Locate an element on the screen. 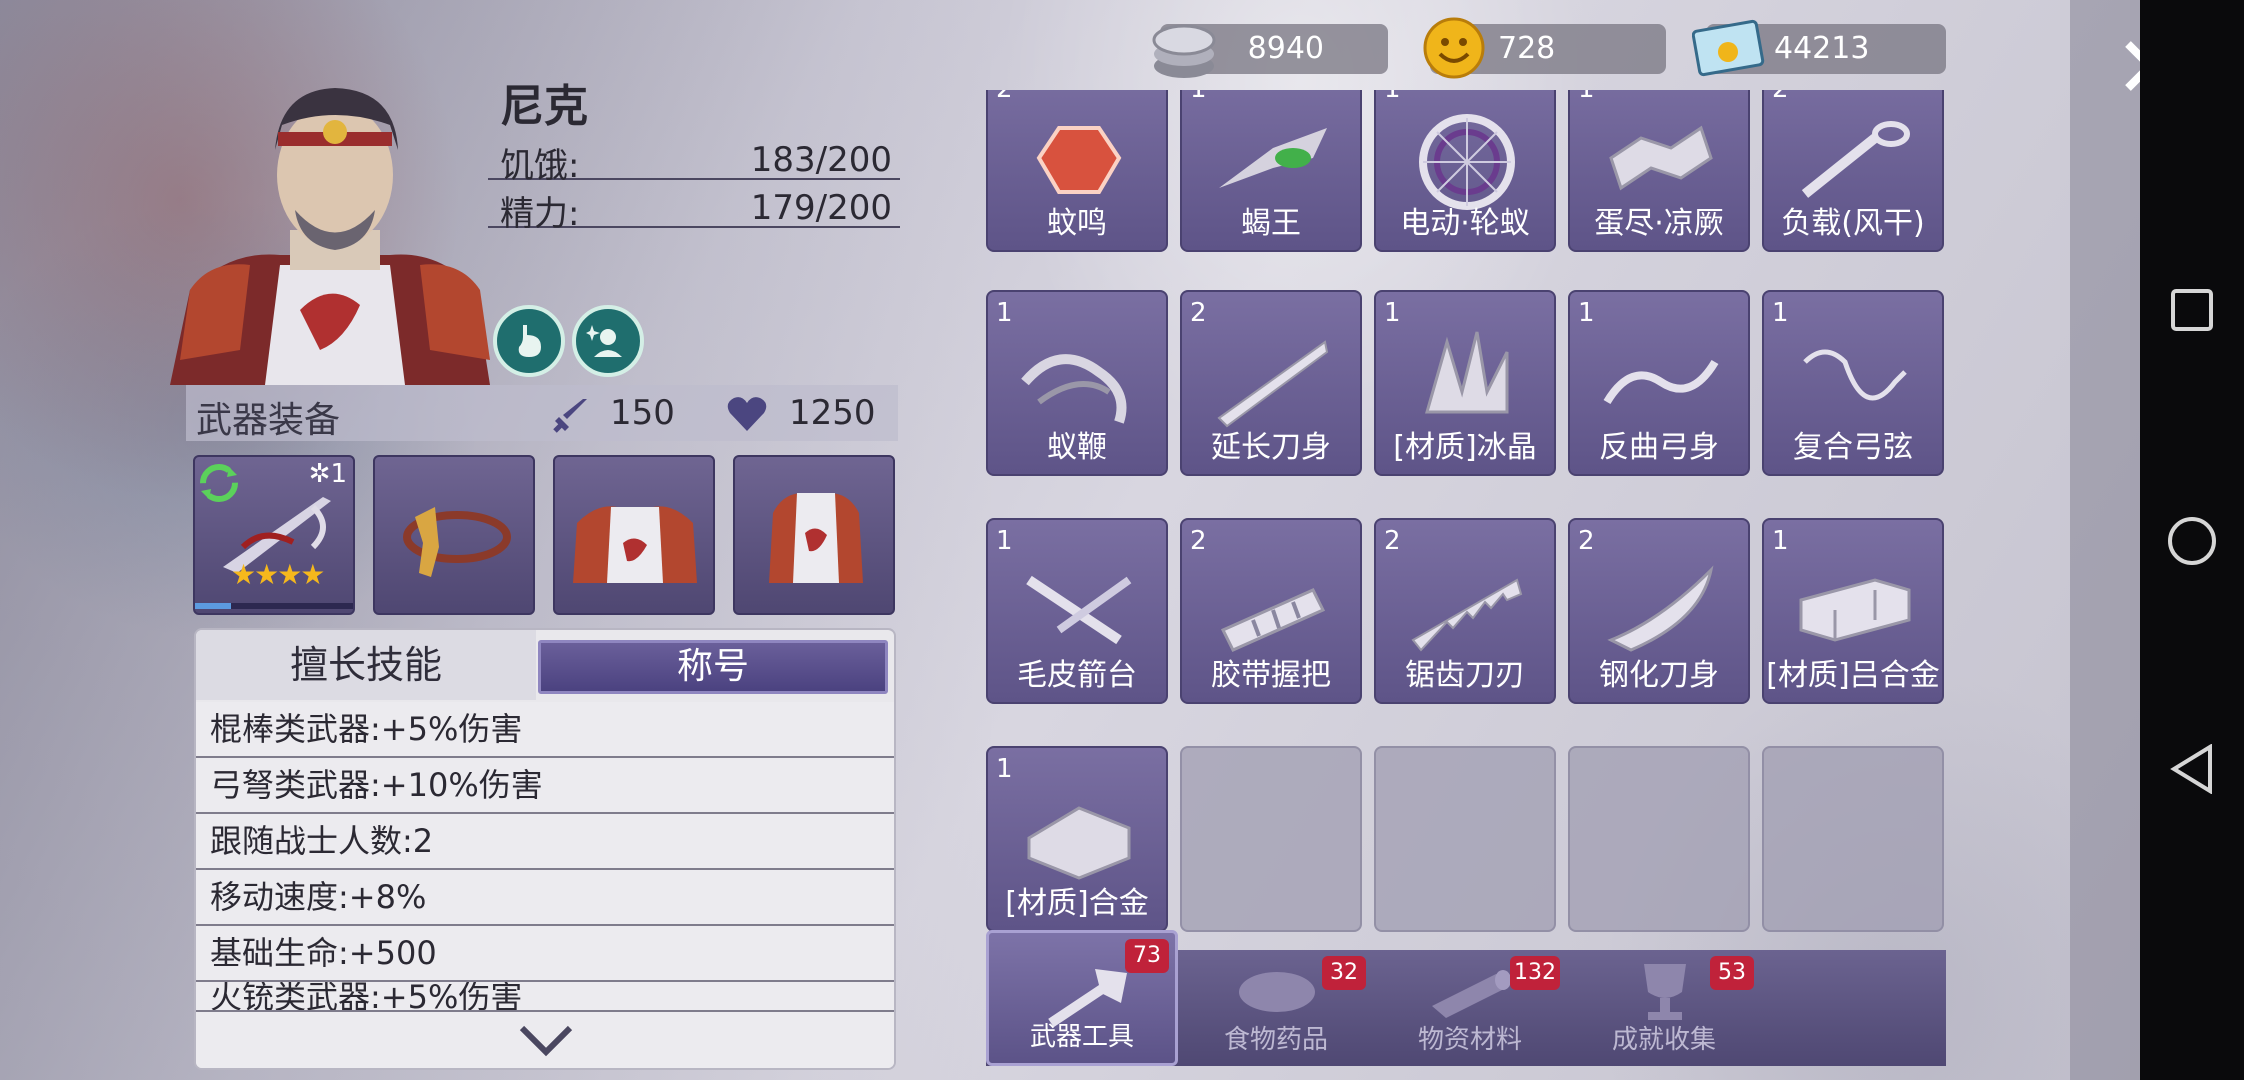 This screenshot has width=2244, height=1080. bow-icon is located at coordinates (1661, 382).